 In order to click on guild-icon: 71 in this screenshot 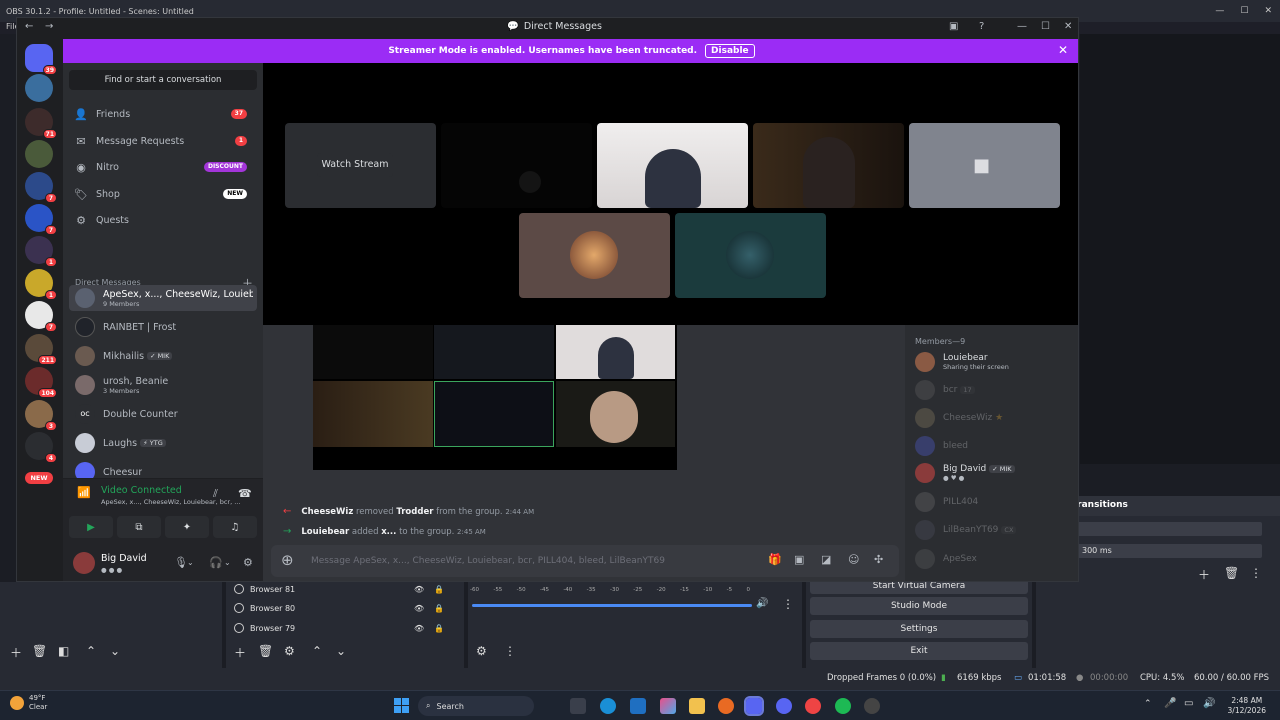, I will do `click(41, 123)`.